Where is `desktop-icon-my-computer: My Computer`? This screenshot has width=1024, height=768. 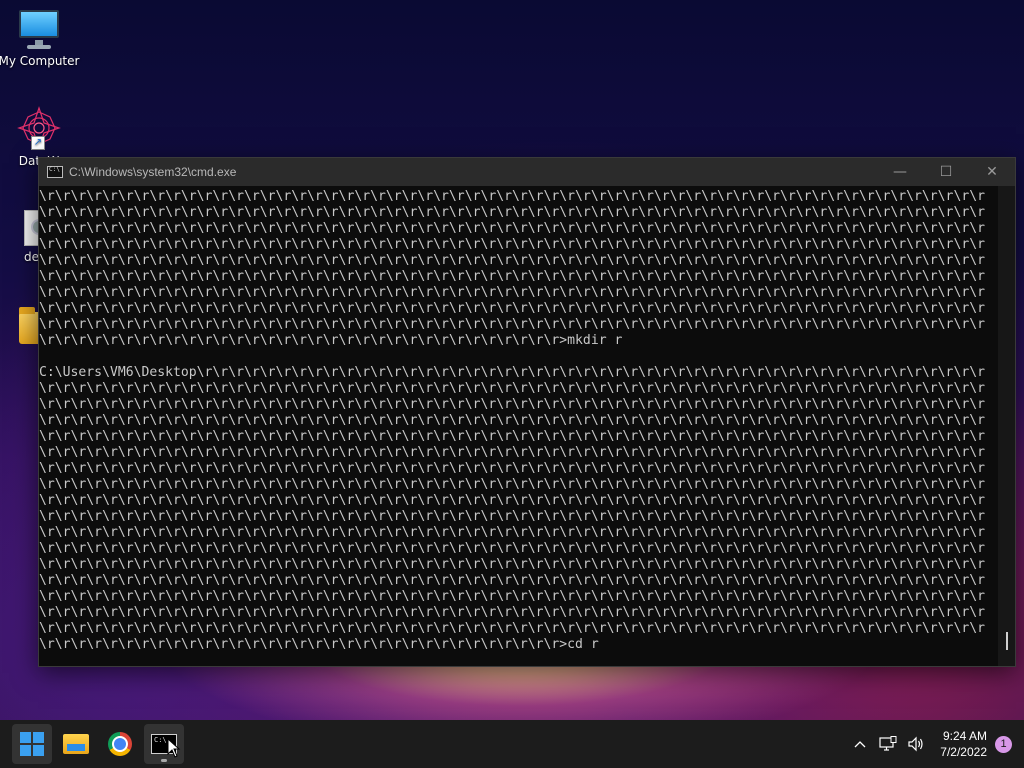 desktop-icon-my-computer: My Computer is located at coordinates (40, 38).